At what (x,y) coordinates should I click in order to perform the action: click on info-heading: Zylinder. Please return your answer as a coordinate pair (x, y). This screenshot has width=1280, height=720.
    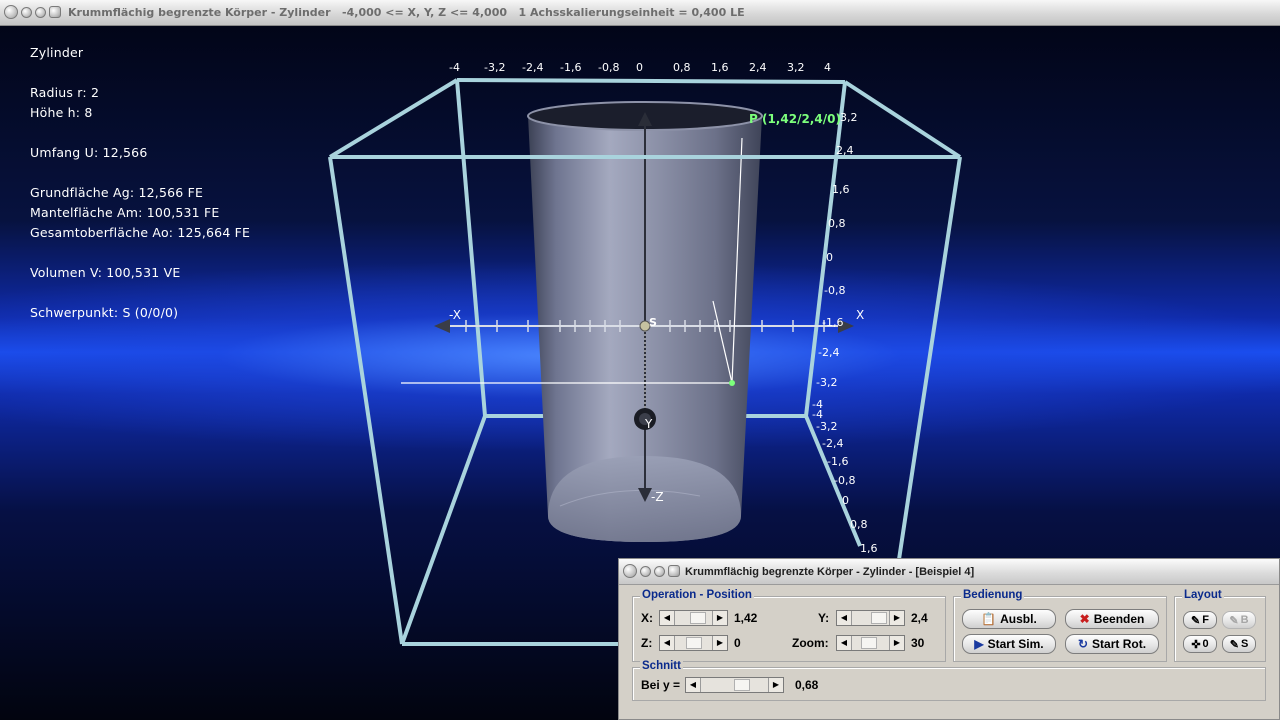
    Looking at the image, I should click on (57, 52).